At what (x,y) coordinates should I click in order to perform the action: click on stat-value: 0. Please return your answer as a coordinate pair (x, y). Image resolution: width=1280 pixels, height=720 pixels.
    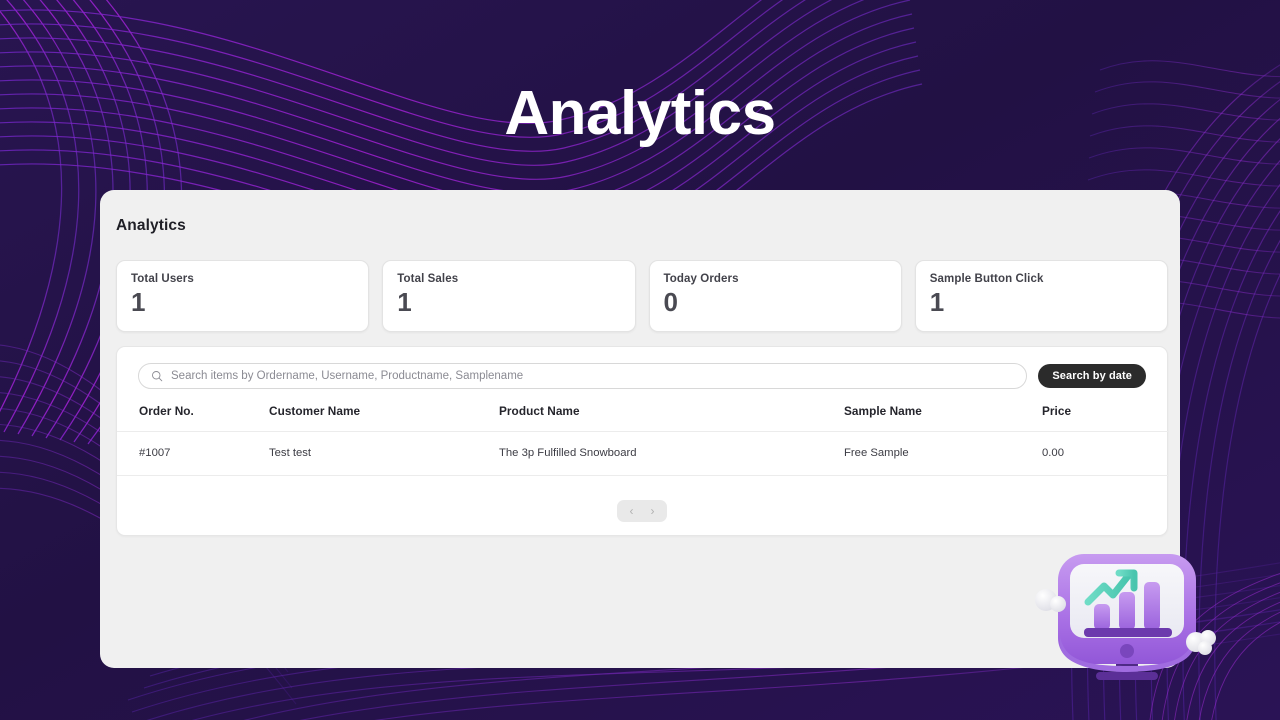
    Looking at the image, I should click on (670, 302).